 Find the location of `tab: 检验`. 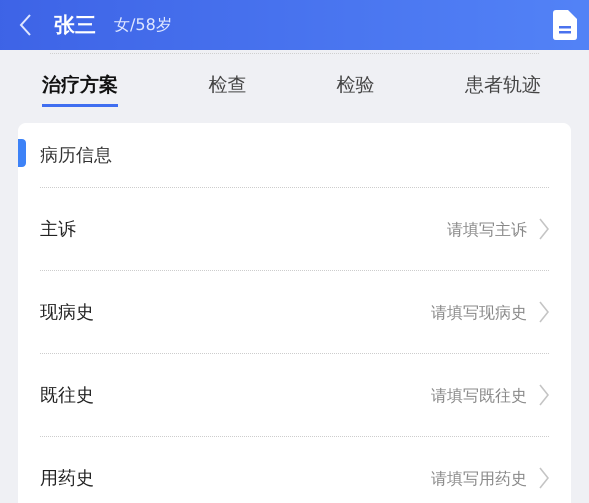

tab: 检验 is located at coordinates (355, 81).